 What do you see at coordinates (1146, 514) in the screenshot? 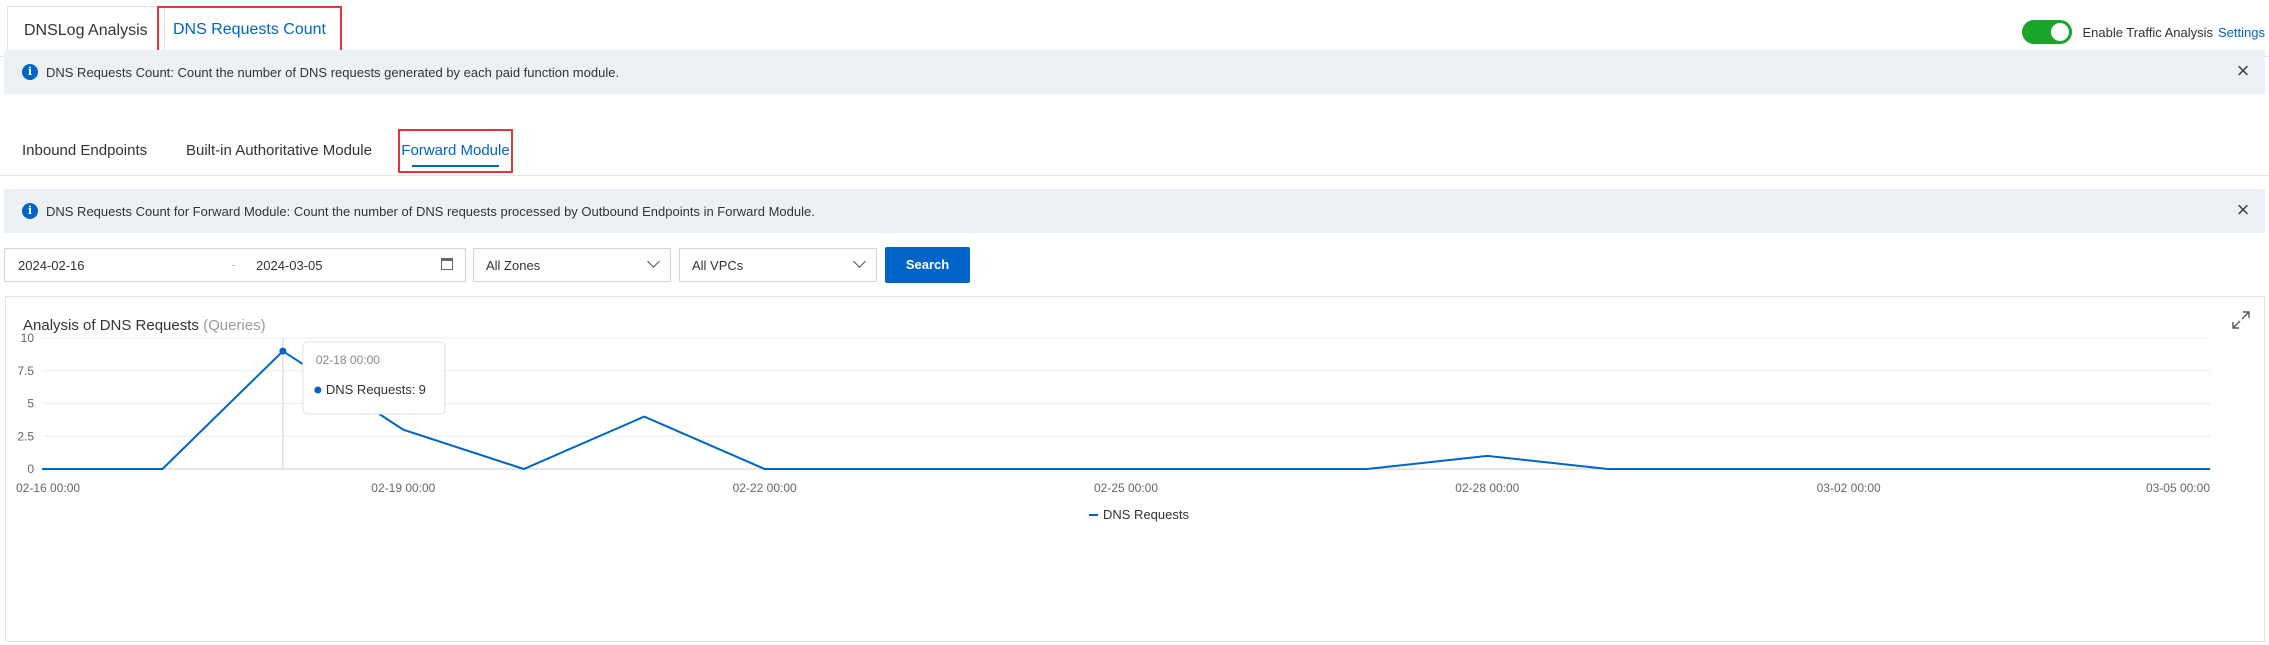
I see `legend-label: DNS Requests` at bounding box center [1146, 514].